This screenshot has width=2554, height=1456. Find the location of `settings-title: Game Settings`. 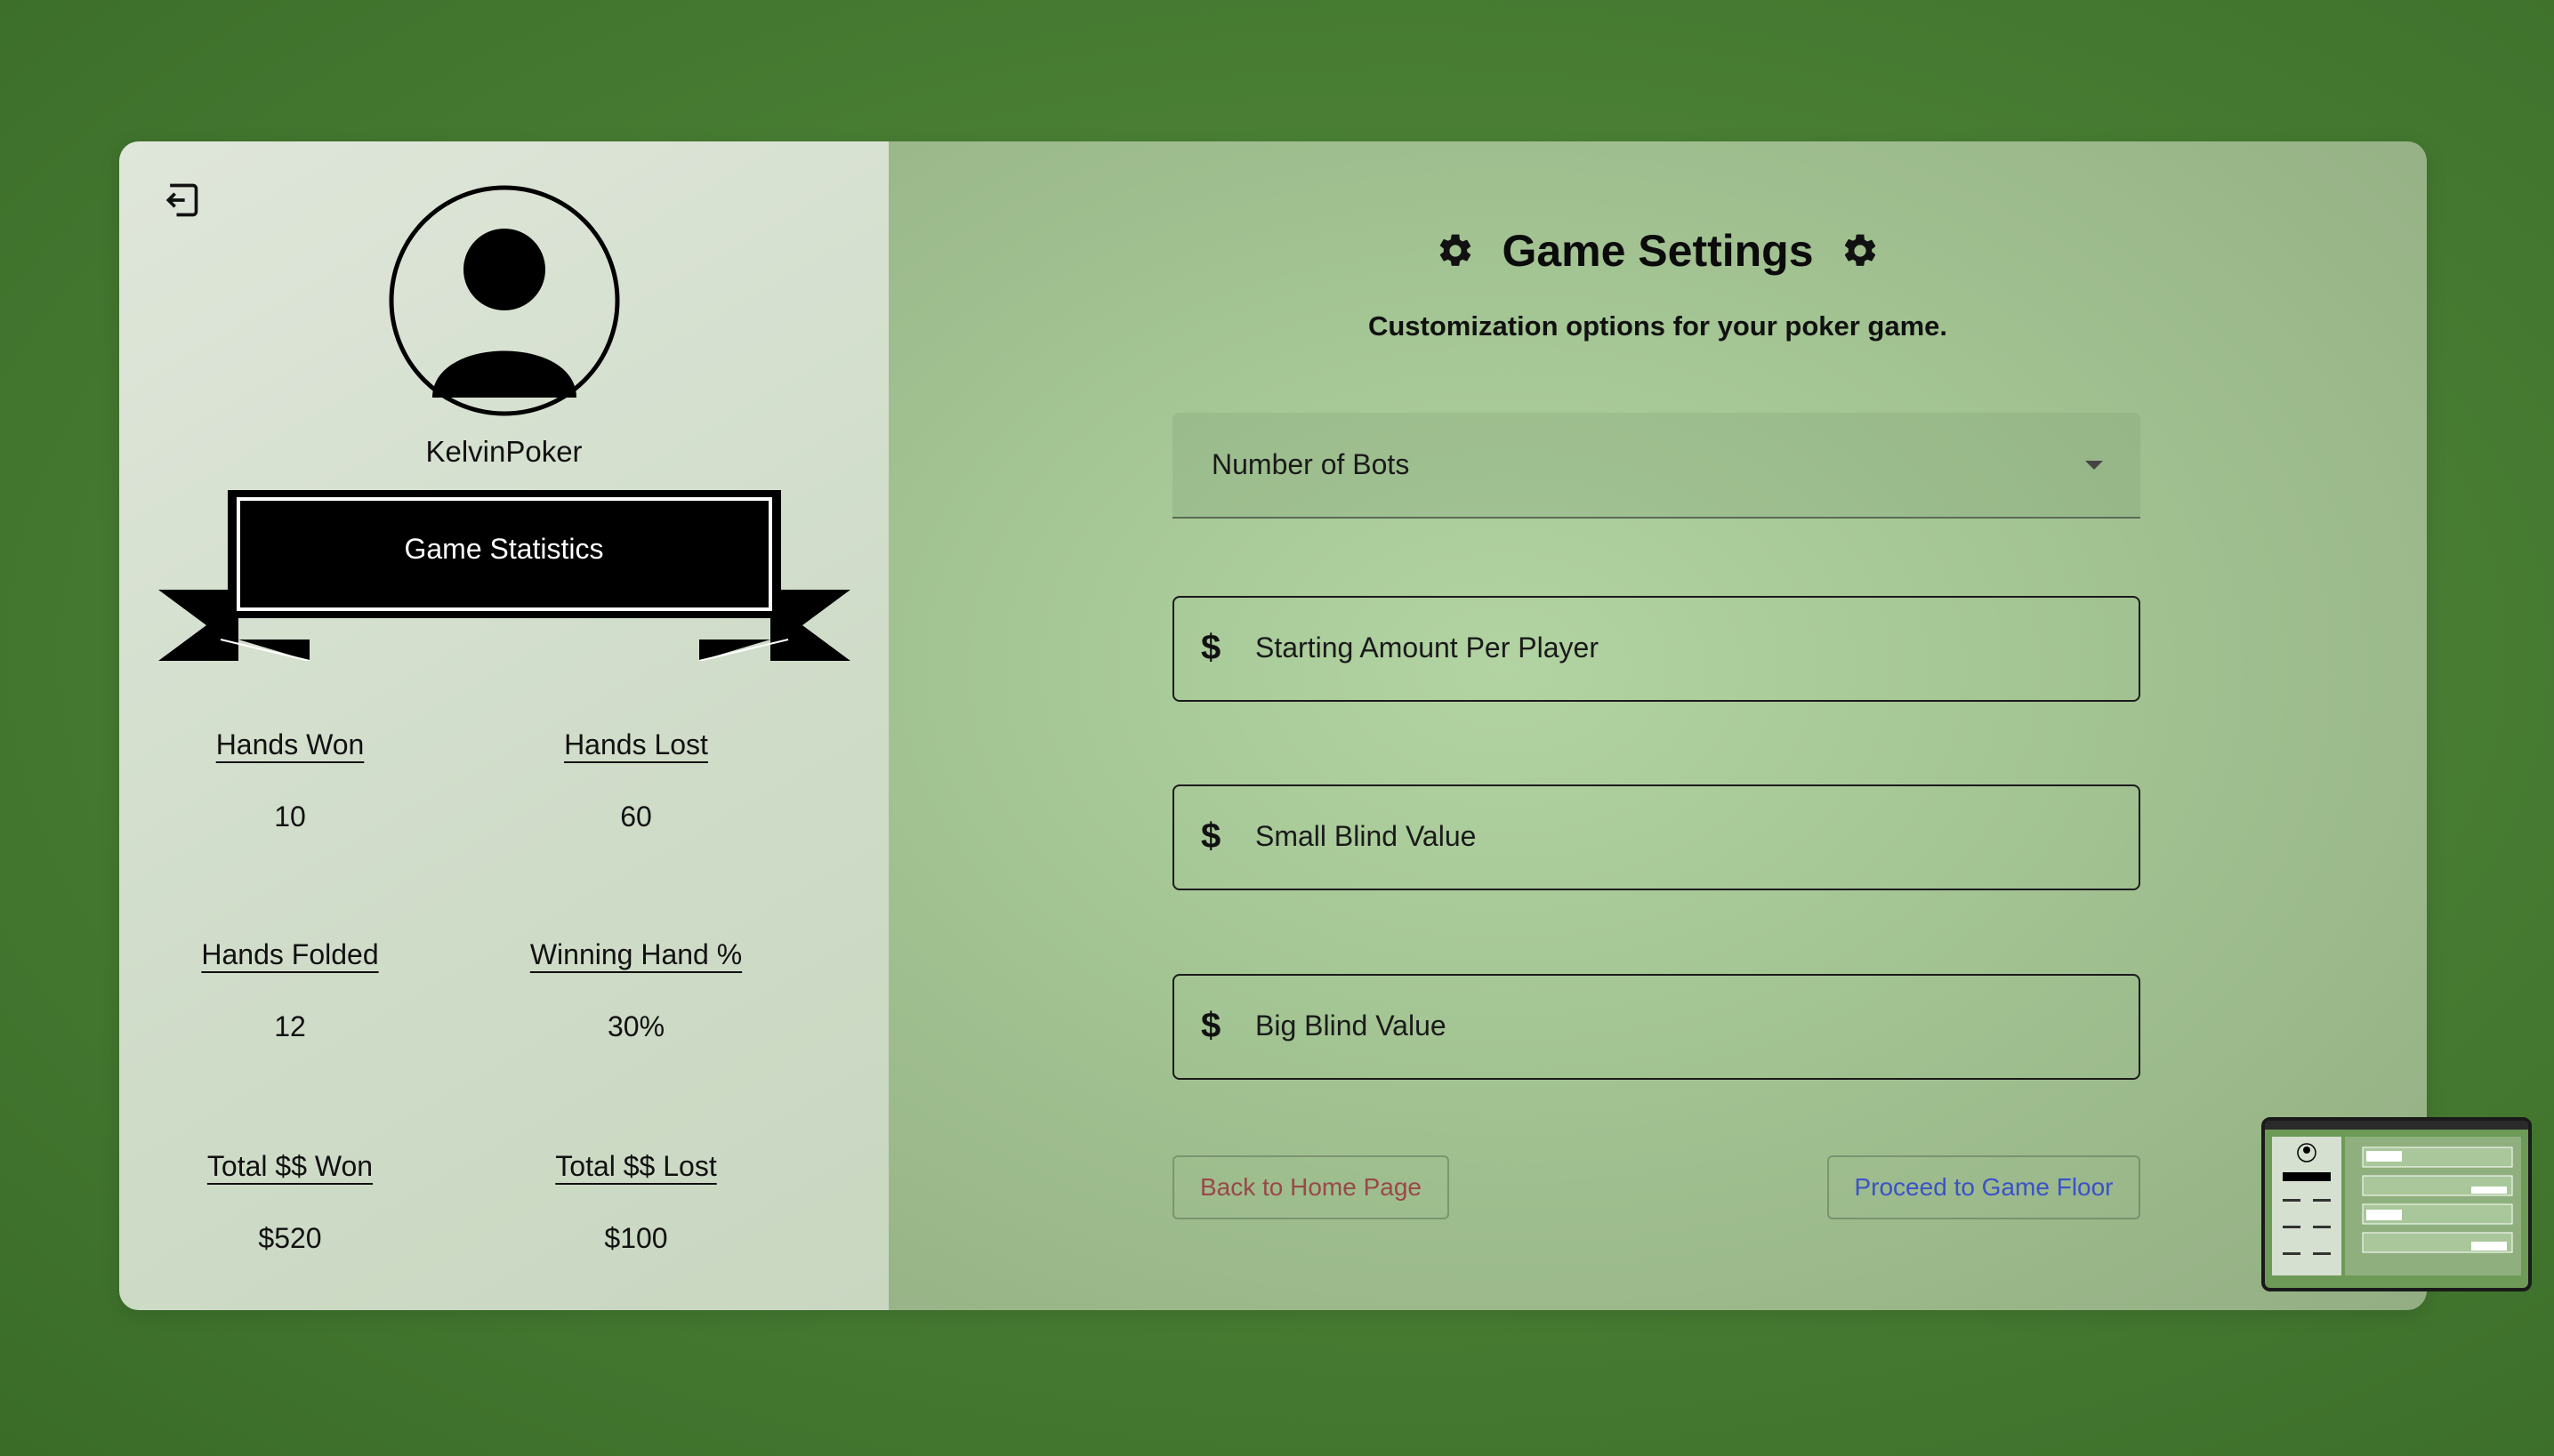

settings-title: Game Settings is located at coordinates (1658, 251).